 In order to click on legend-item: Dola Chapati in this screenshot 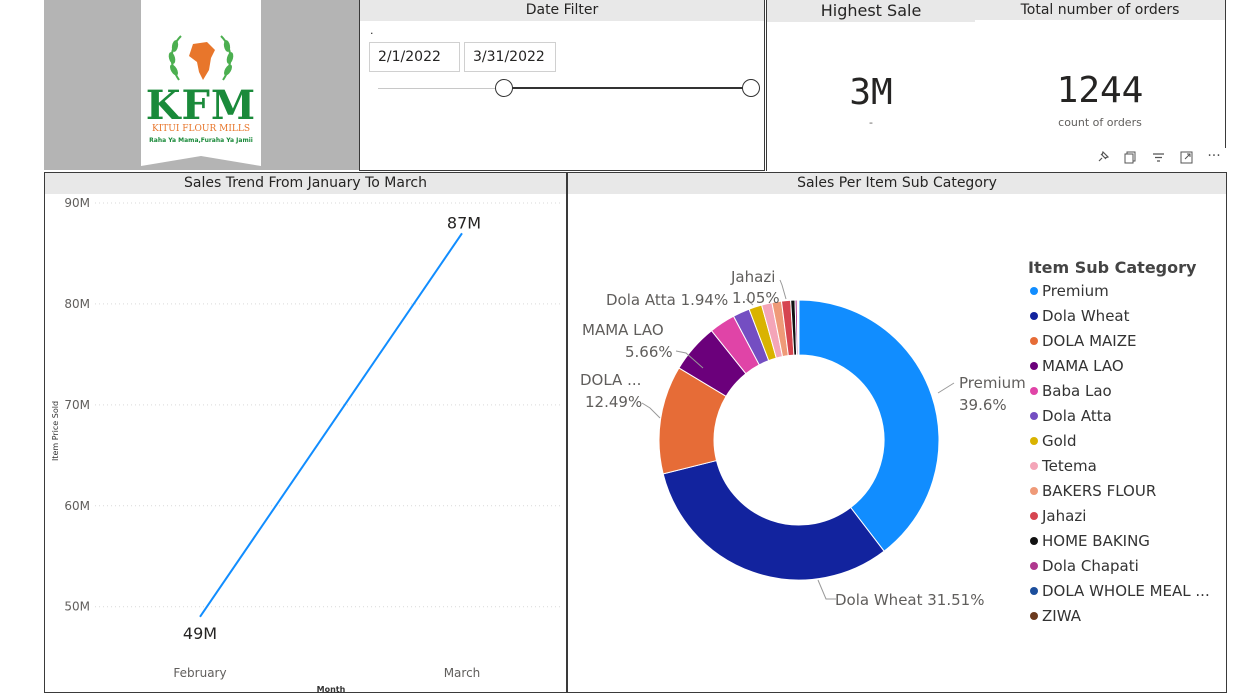, I will do `click(1084, 566)`.